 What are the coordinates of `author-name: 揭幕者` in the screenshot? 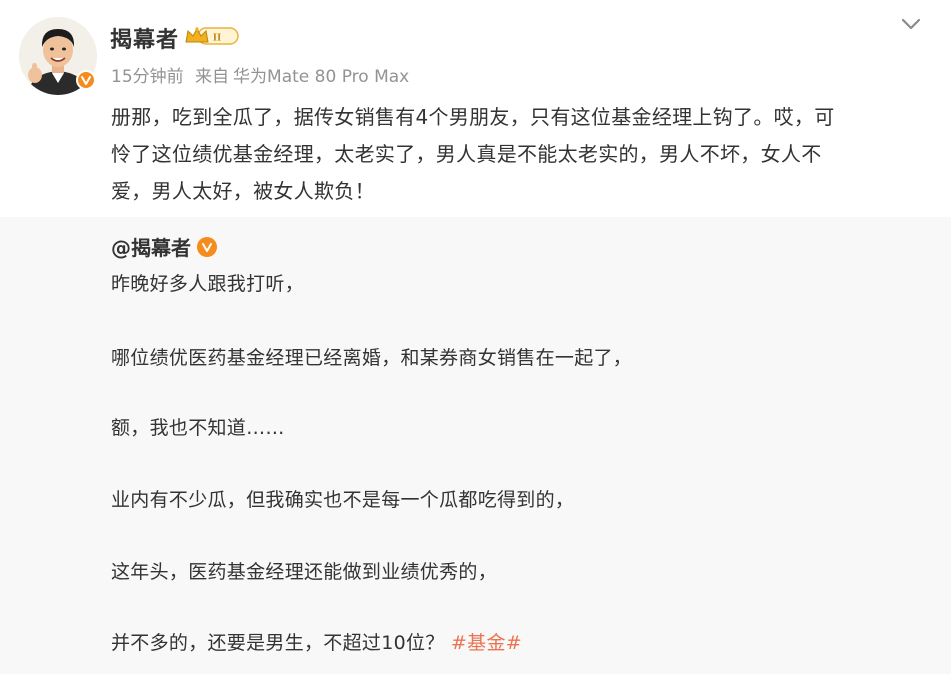 It's located at (144, 38).